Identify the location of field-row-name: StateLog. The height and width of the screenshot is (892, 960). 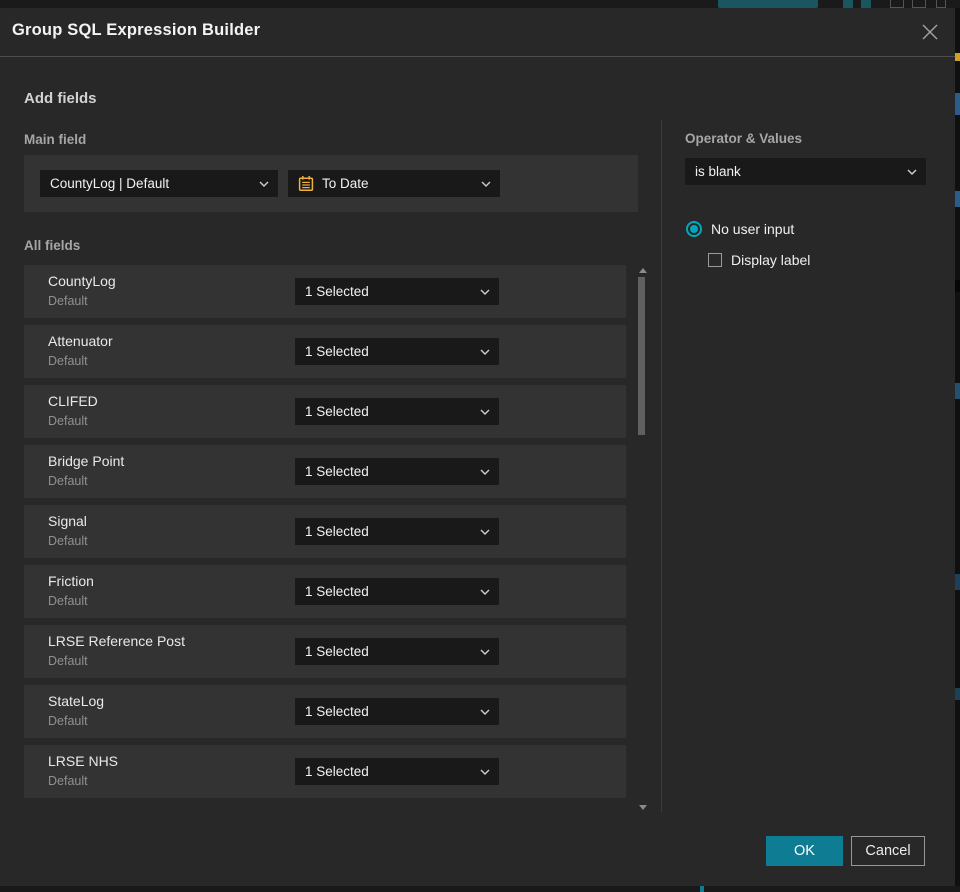
(76, 701).